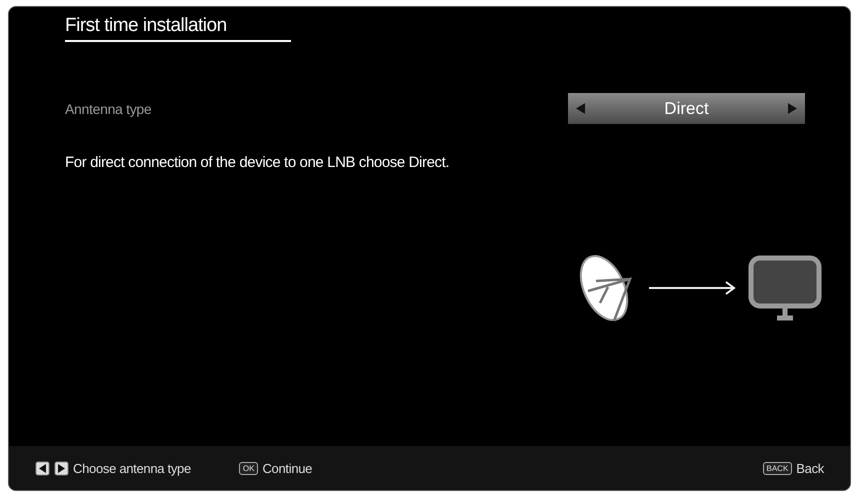  I want to click on screen-title: First time installation, so click(178, 28).